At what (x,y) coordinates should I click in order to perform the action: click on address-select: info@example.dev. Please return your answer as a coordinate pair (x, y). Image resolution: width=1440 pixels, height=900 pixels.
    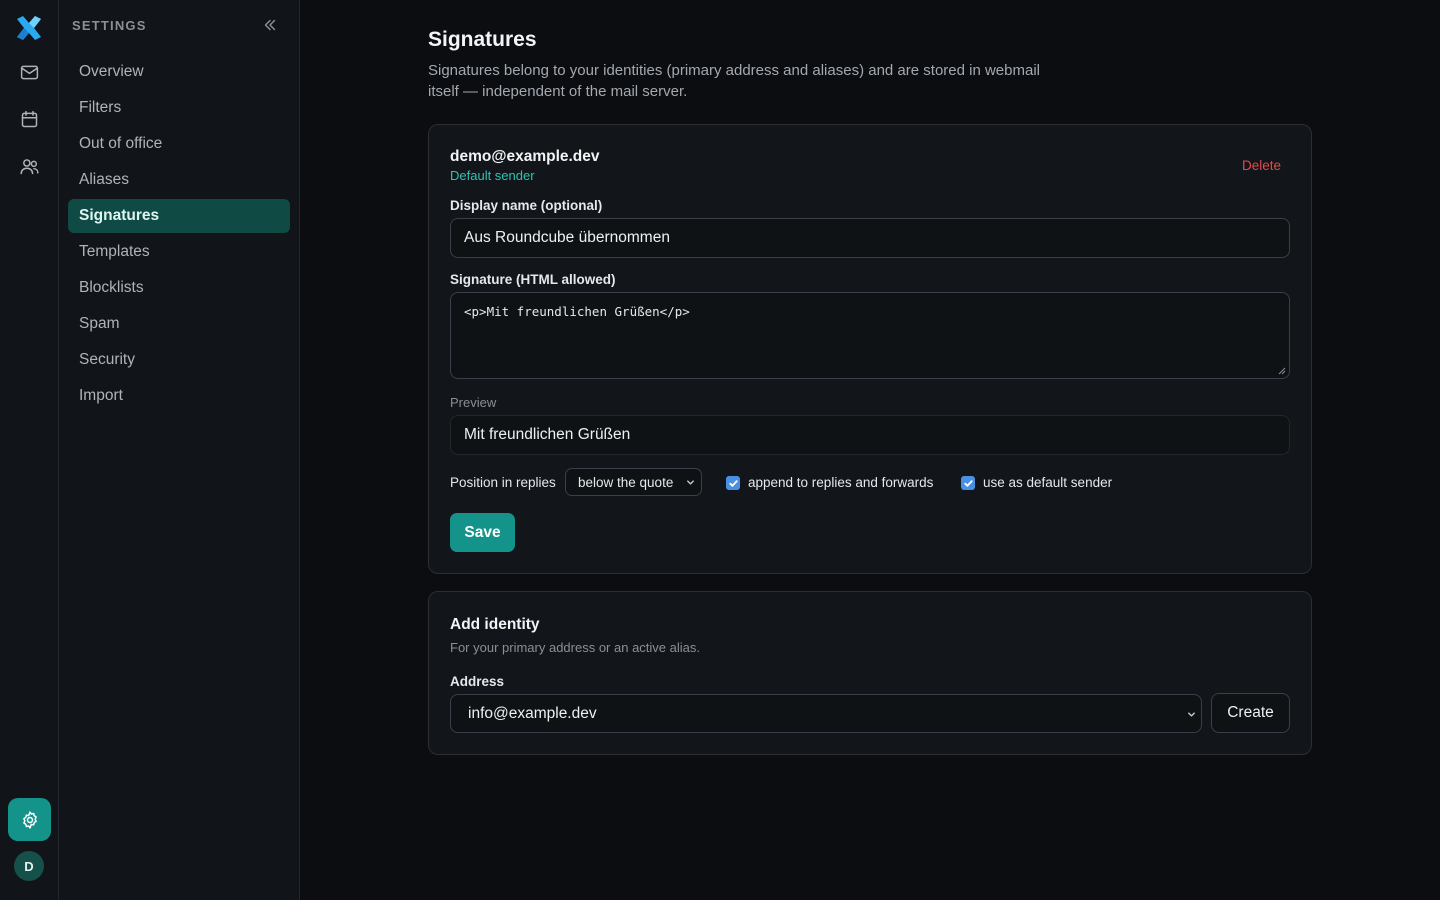
    Looking at the image, I should click on (826, 713).